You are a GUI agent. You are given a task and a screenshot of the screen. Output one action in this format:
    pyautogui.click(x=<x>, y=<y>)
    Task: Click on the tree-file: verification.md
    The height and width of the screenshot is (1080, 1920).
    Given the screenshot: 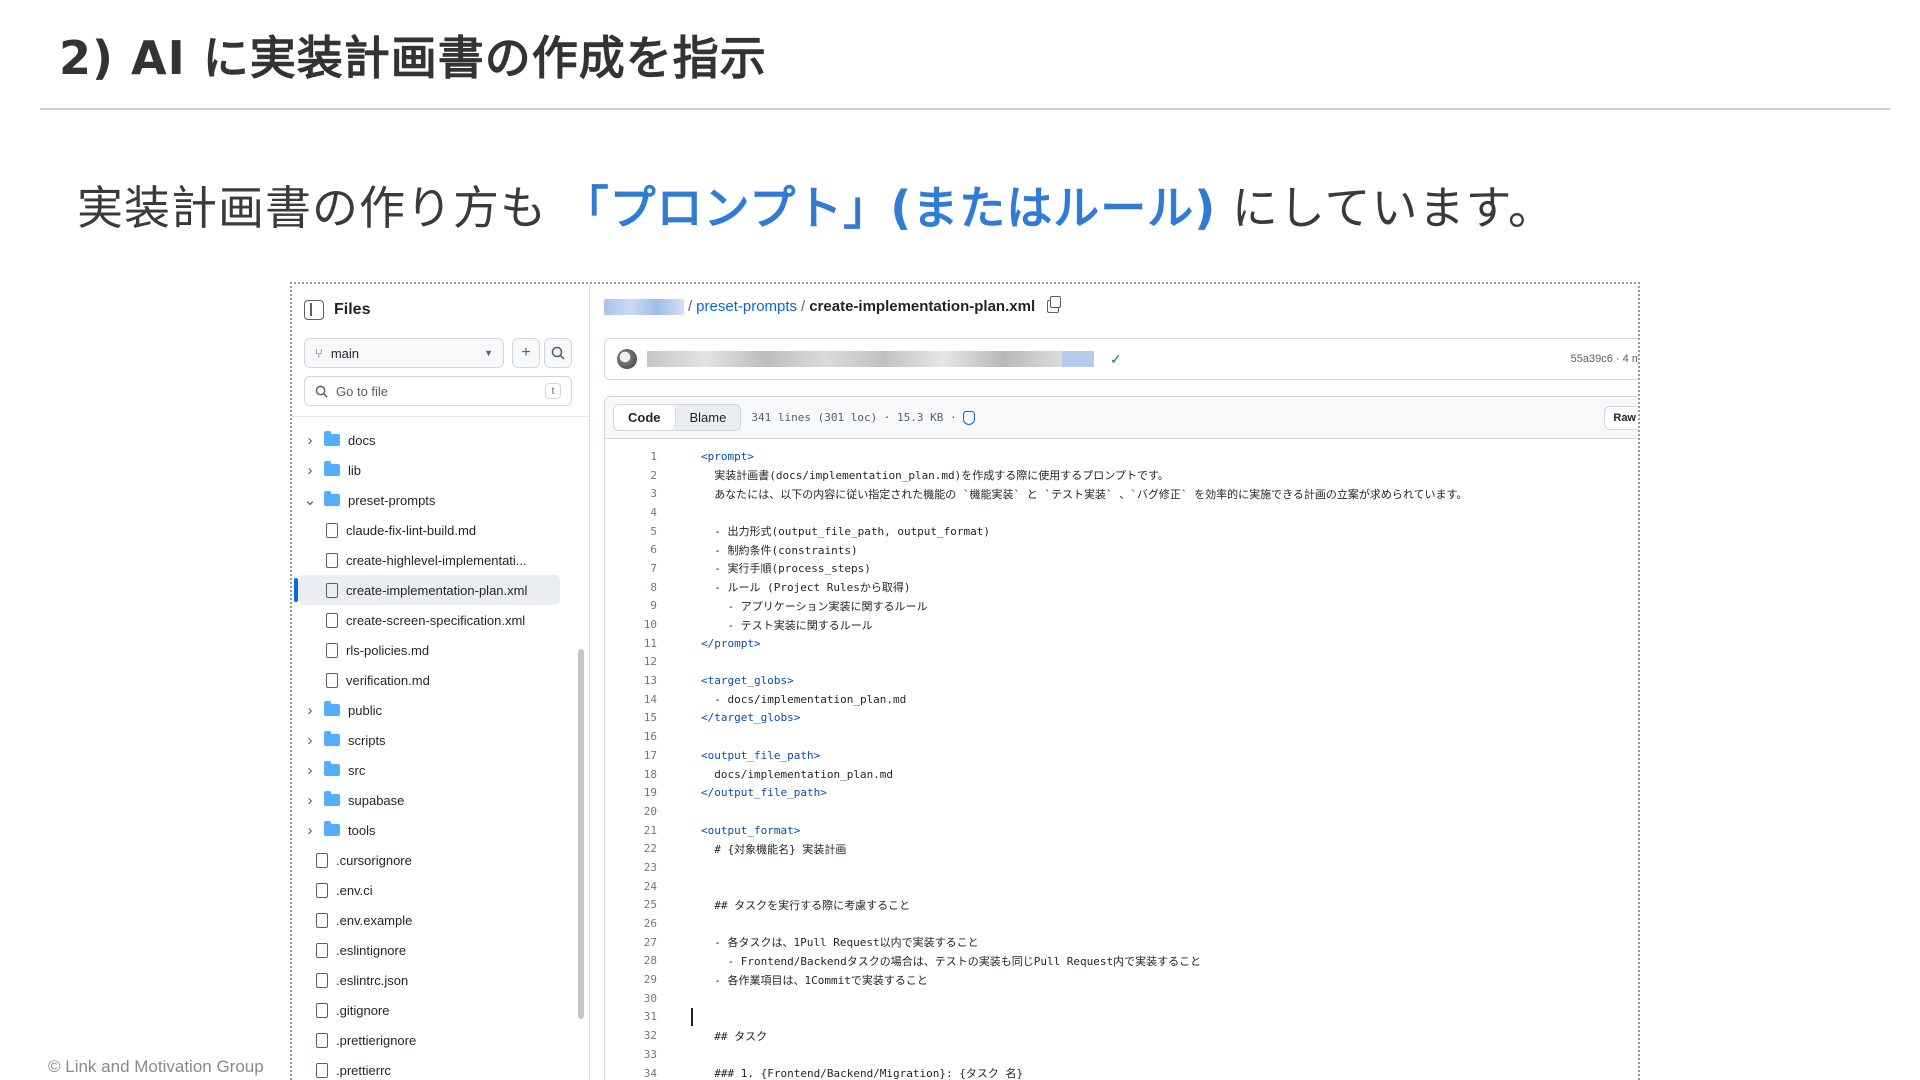 What is the action you would take?
    pyautogui.click(x=432, y=680)
    